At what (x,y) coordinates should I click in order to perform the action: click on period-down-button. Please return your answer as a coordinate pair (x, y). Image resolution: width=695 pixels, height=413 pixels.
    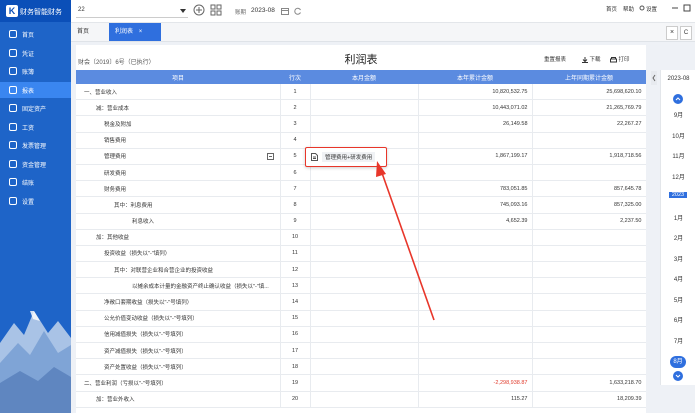
    Looking at the image, I should click on (678, 376).